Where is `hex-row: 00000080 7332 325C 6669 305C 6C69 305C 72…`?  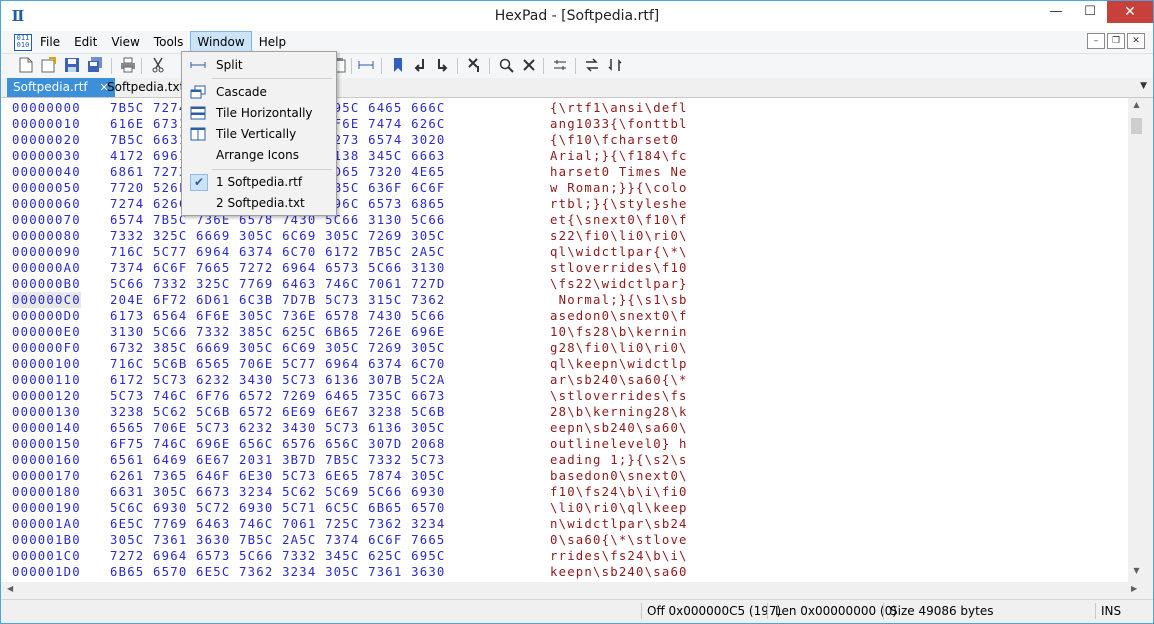 hex-row: 00000080 7332 325C 6669 305C 6C69 305C 72… is located at coordinates (564, 236).